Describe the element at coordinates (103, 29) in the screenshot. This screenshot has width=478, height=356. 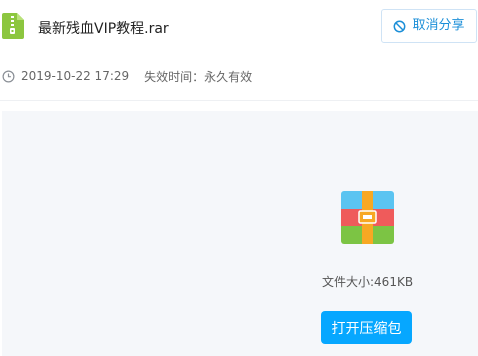
I see `file-name: 最新残血VIP教程.rar` at that location.